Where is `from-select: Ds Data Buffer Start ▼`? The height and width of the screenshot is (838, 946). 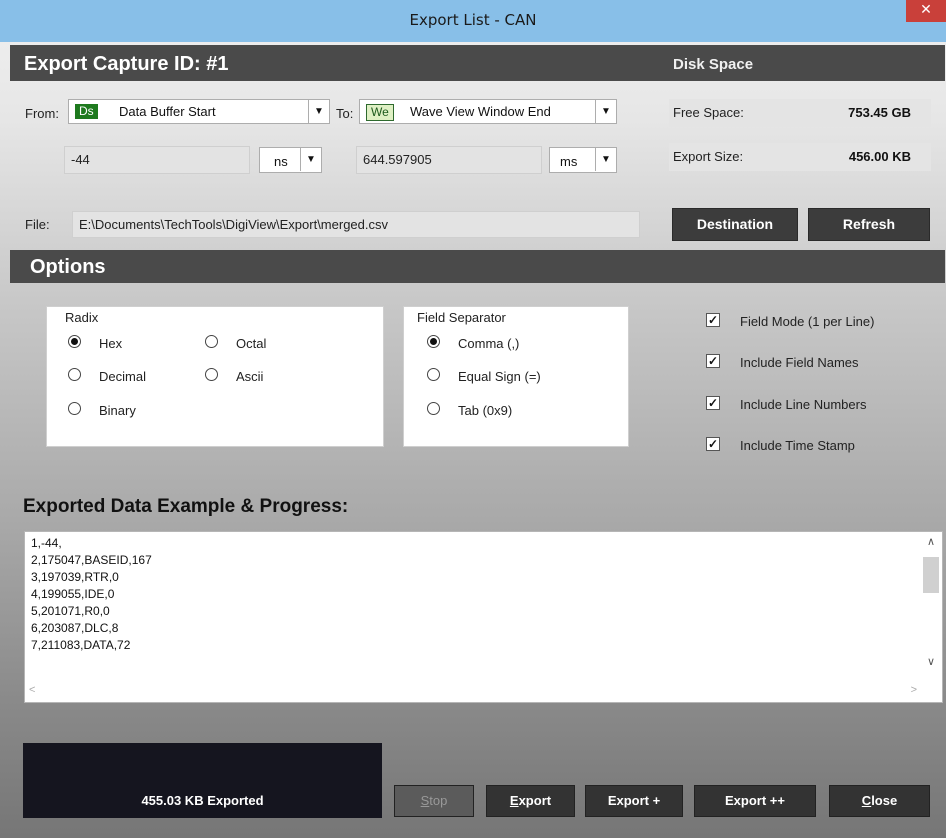 from-select: Ds Data Buffer Start ▼ is located at coordinates (199, 111).